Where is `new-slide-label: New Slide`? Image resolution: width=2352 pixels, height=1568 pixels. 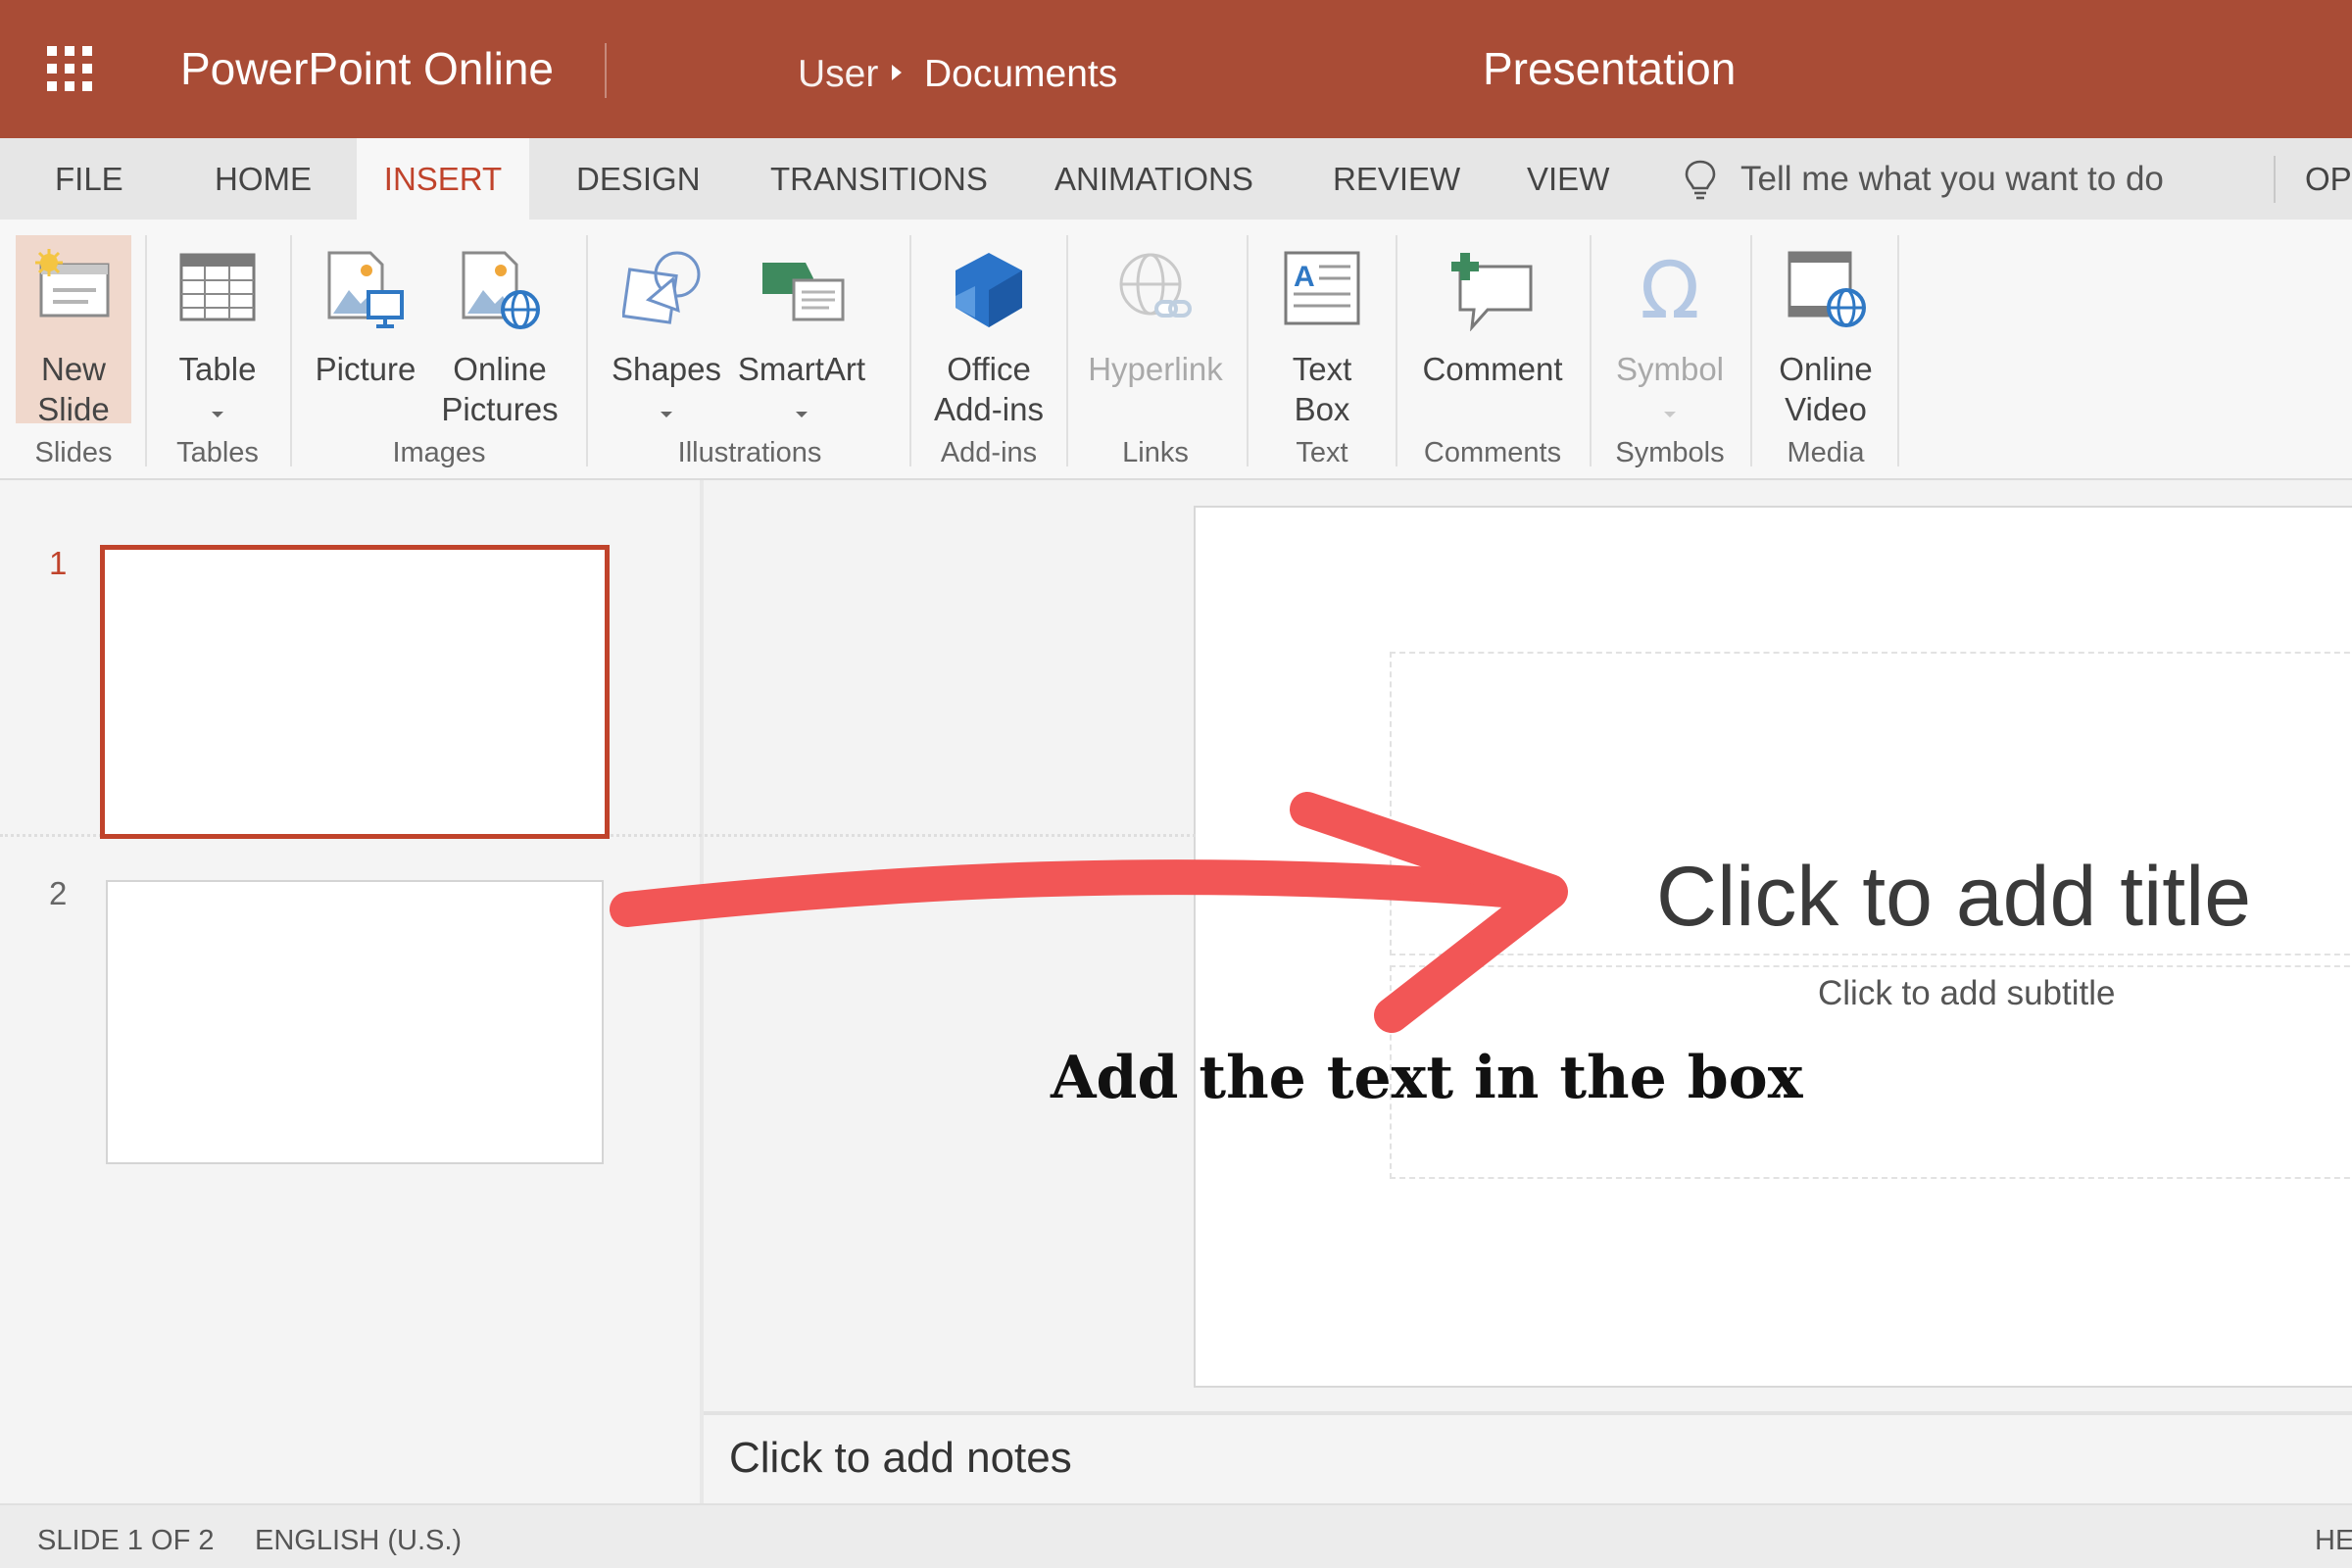
new-slide-label: New Slide is located at coordinates (73, 389).